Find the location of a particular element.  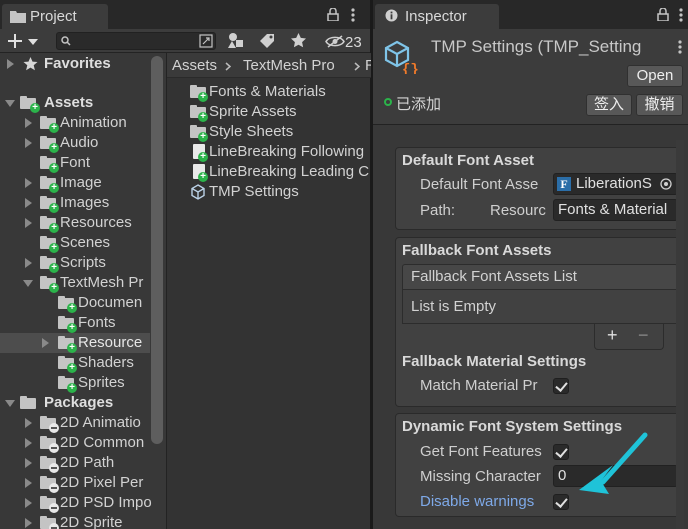

tree-package: 2D PSD Impo is located at coordinates (76, 503).